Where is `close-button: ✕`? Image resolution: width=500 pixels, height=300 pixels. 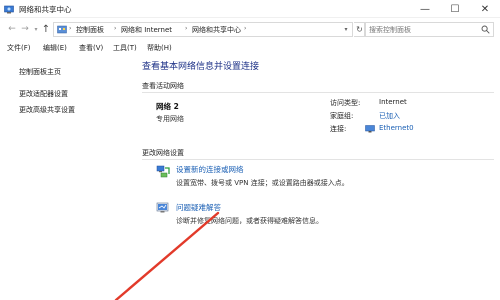
close-button: ✕ is located at coordinates (485, 9).